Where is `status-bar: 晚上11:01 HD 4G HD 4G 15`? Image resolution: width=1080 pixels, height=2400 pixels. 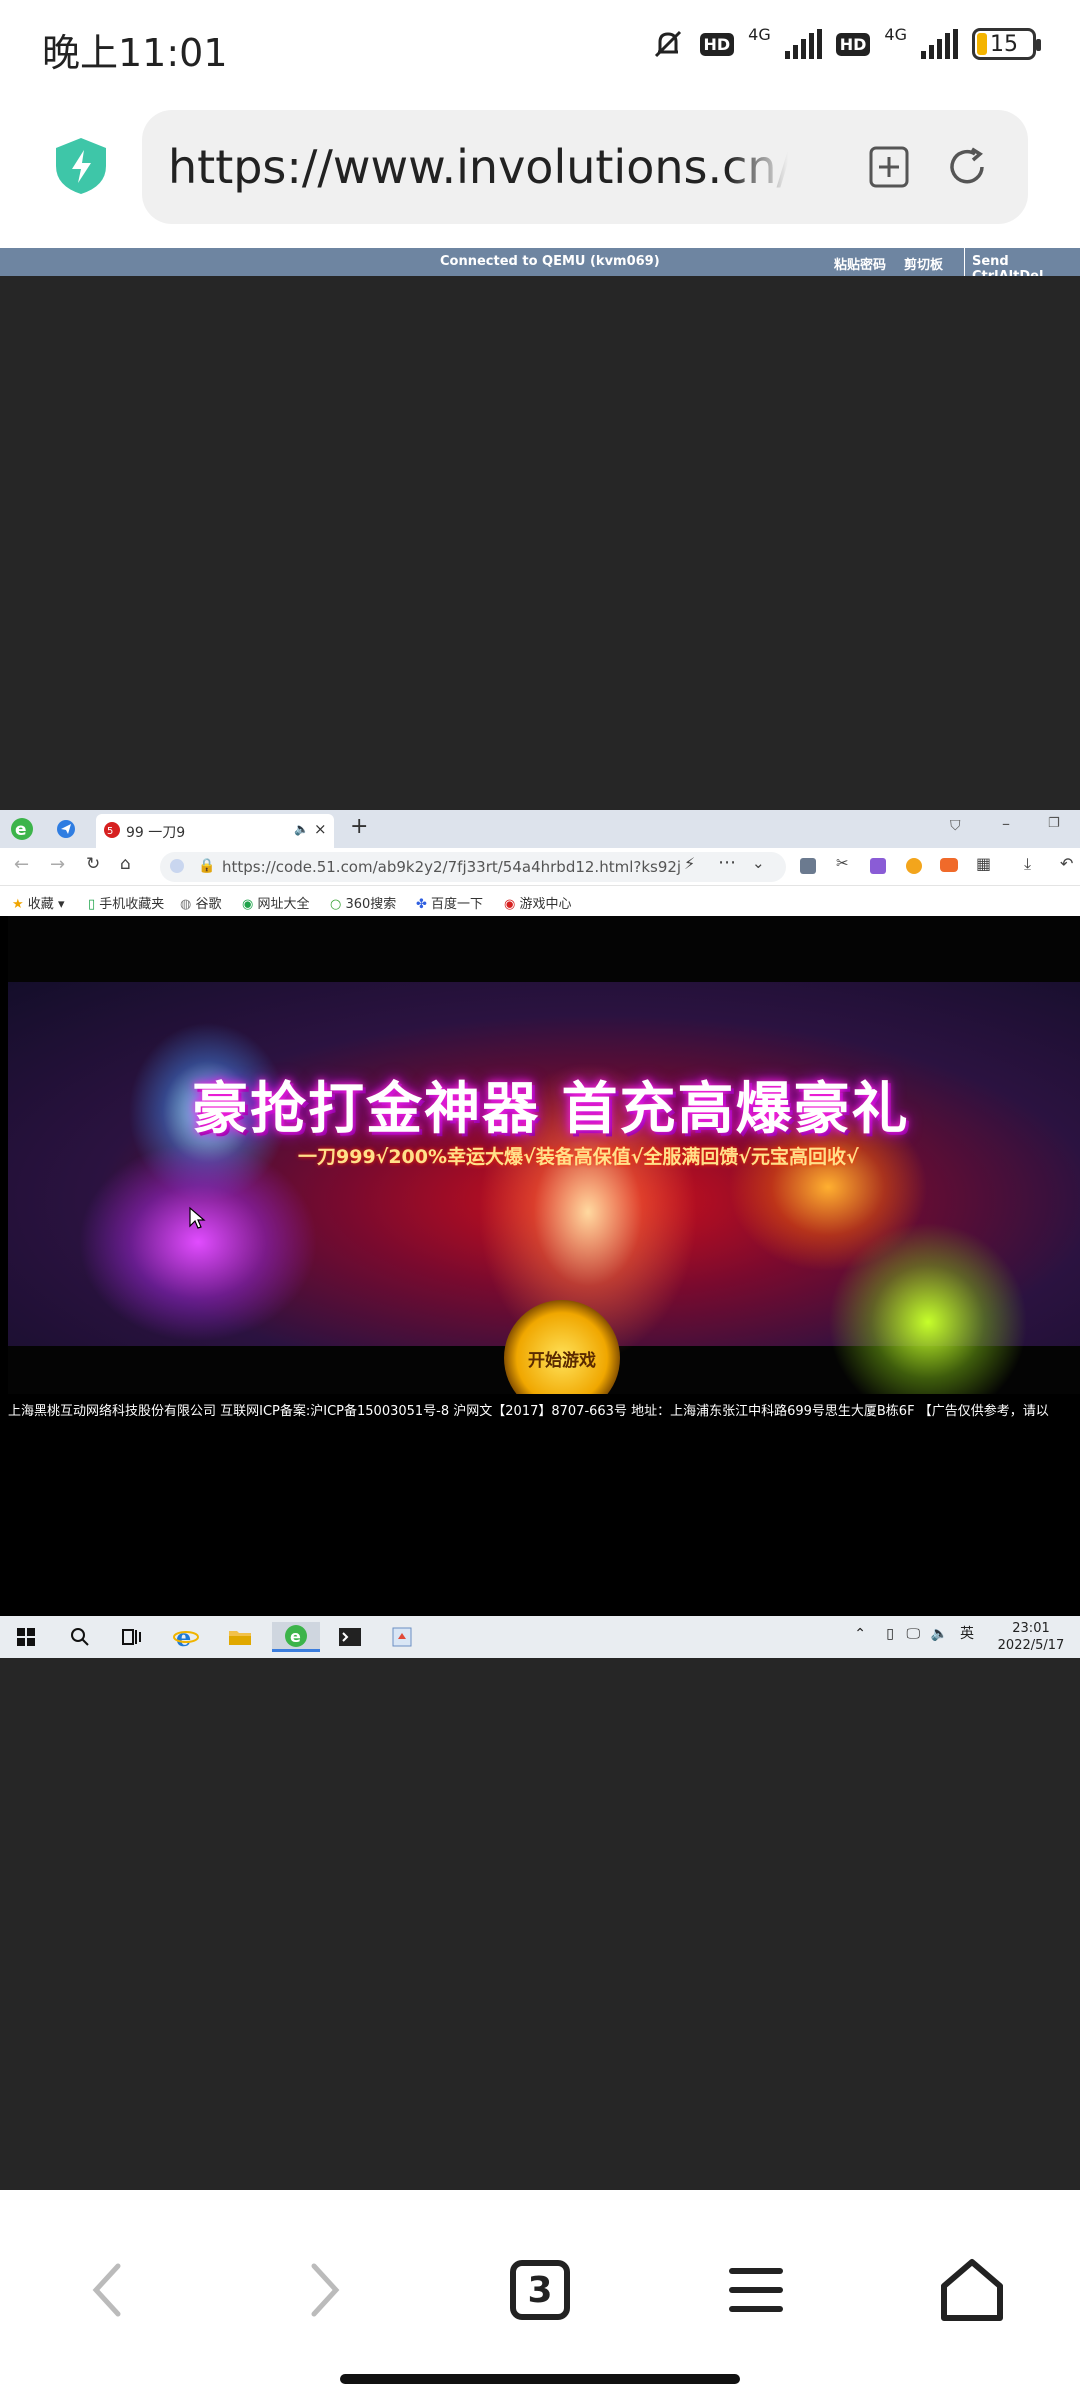 status-bar: 晚上11:01 HD 4G HD 4G 15 is located at coordinates (540, 50).